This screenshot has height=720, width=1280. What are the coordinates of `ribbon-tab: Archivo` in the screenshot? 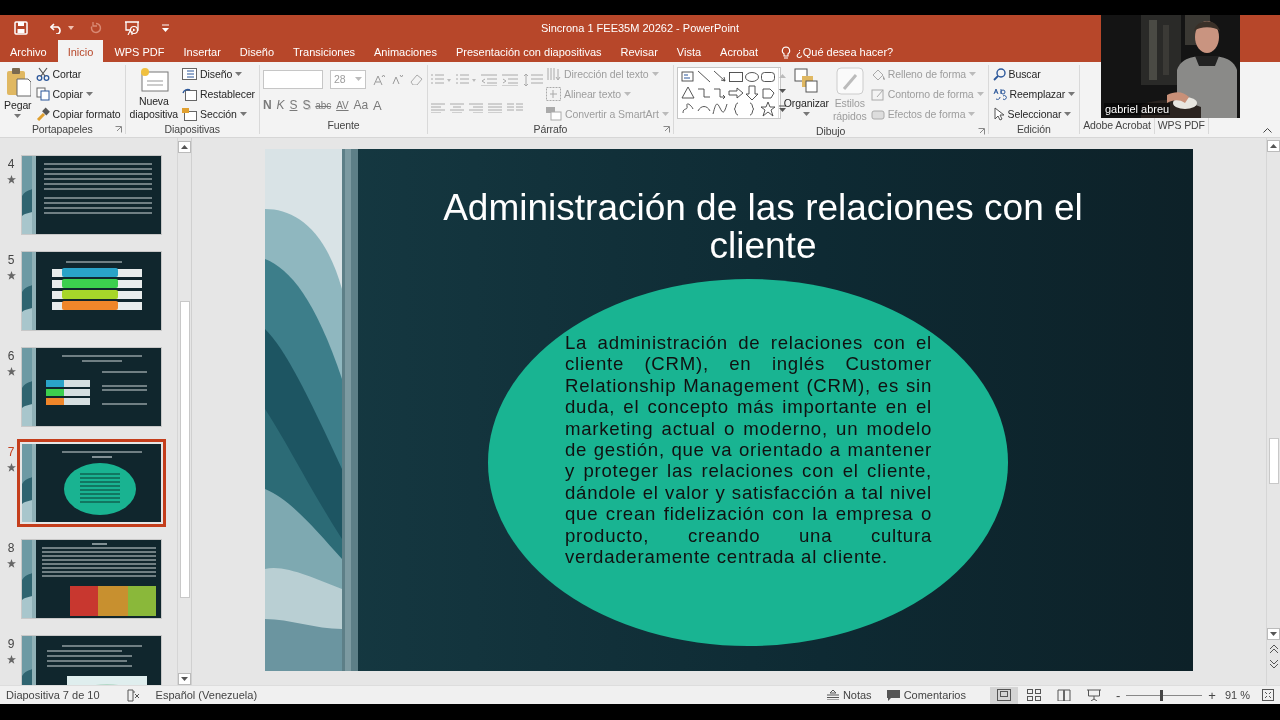 It's located at (28, 52).